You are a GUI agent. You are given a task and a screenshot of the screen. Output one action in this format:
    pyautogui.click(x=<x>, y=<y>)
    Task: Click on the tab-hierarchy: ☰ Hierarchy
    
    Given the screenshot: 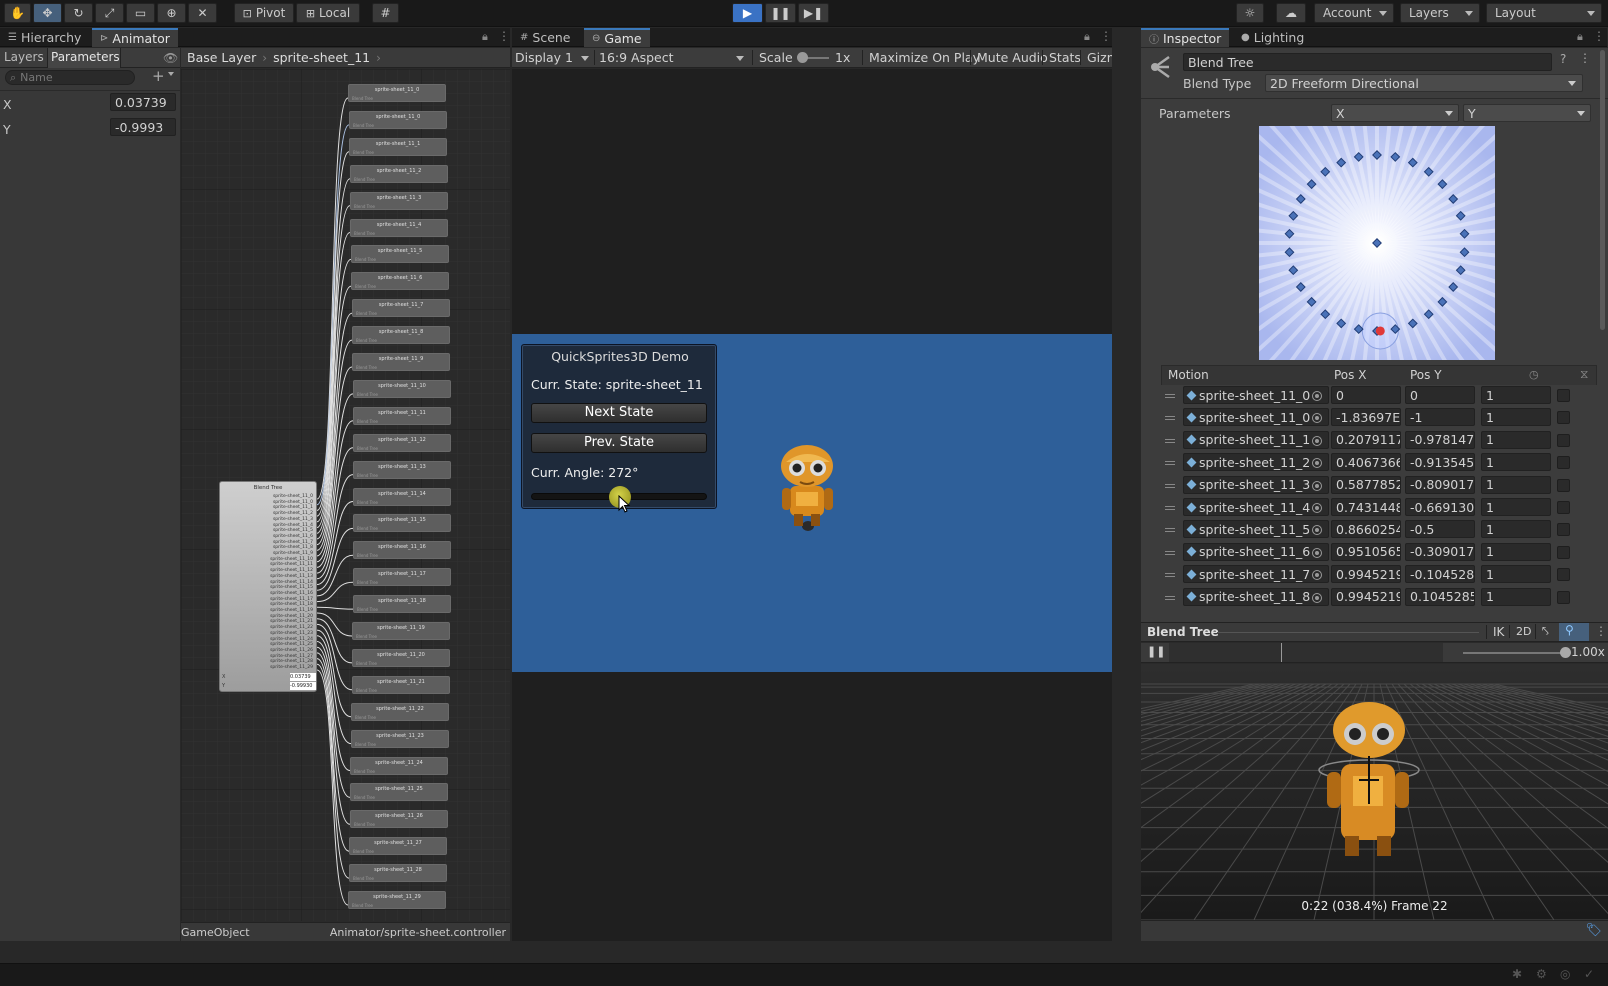 What is the action you would take?
    pyautogui.click(x=44, y=37)
    